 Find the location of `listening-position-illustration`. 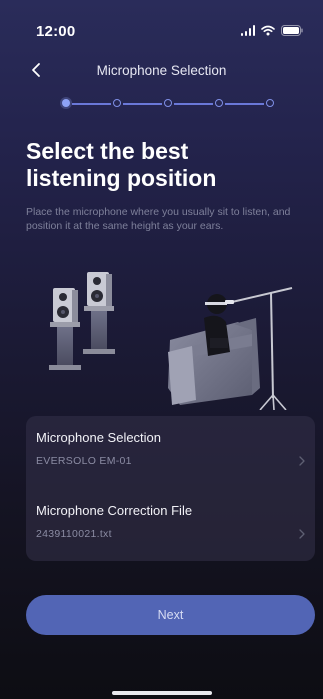

listening-position-illustration is located at coordinates (171, 341).